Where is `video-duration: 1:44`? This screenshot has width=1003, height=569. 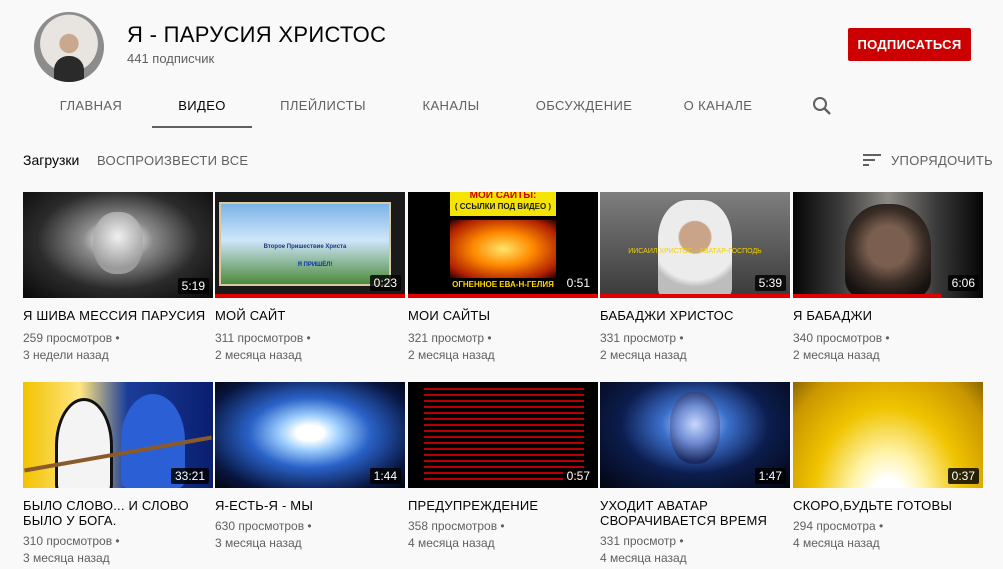 video-duration: 1:44 is located at coordinates (385, 476).